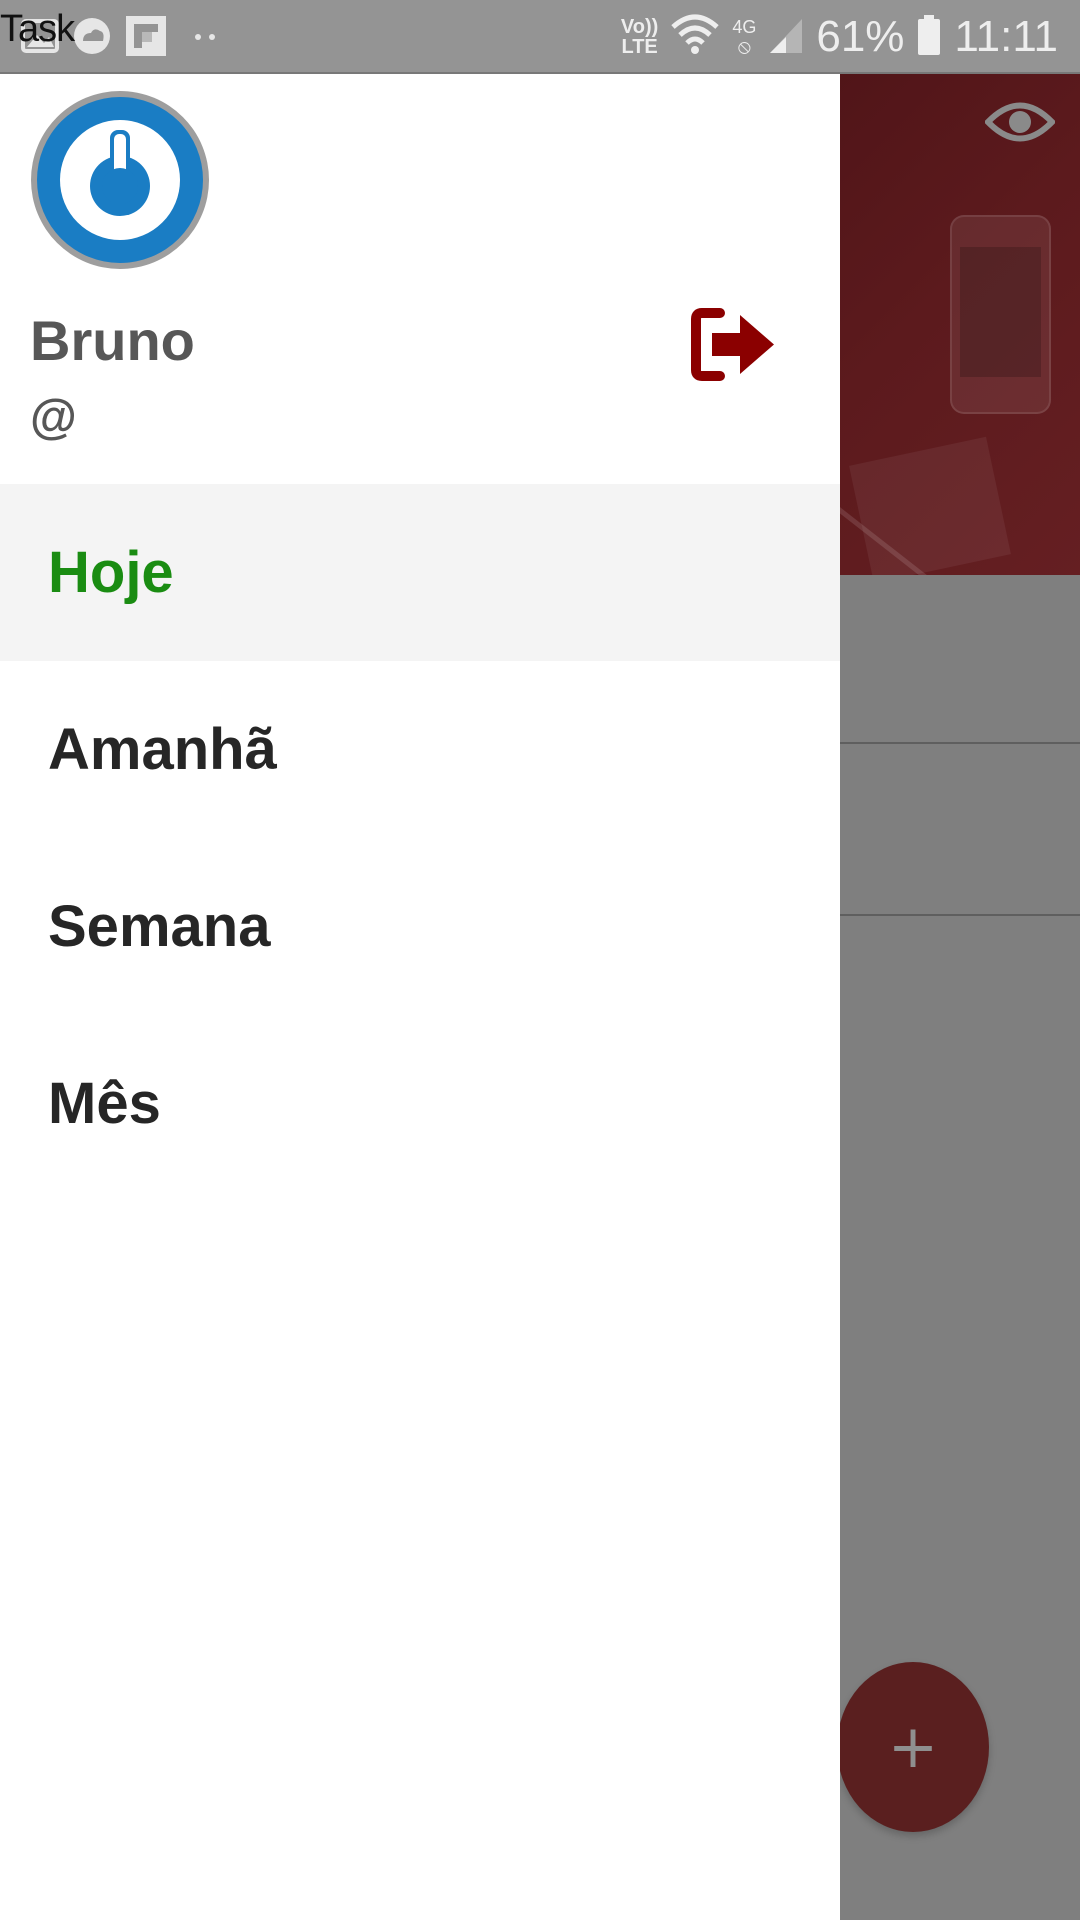 The image size is (1080, 1920). I want to click on eye-icon, so click(1020, 122).